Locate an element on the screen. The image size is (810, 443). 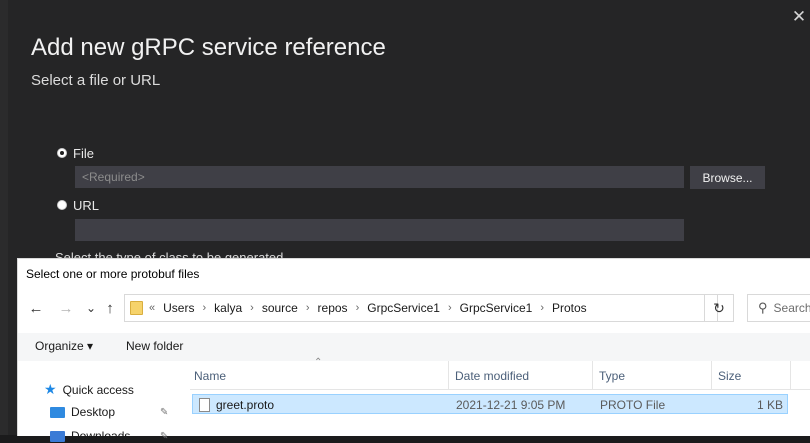
file-dialog-title: Select one or more protobuf files is located at coordinates (113, 274).